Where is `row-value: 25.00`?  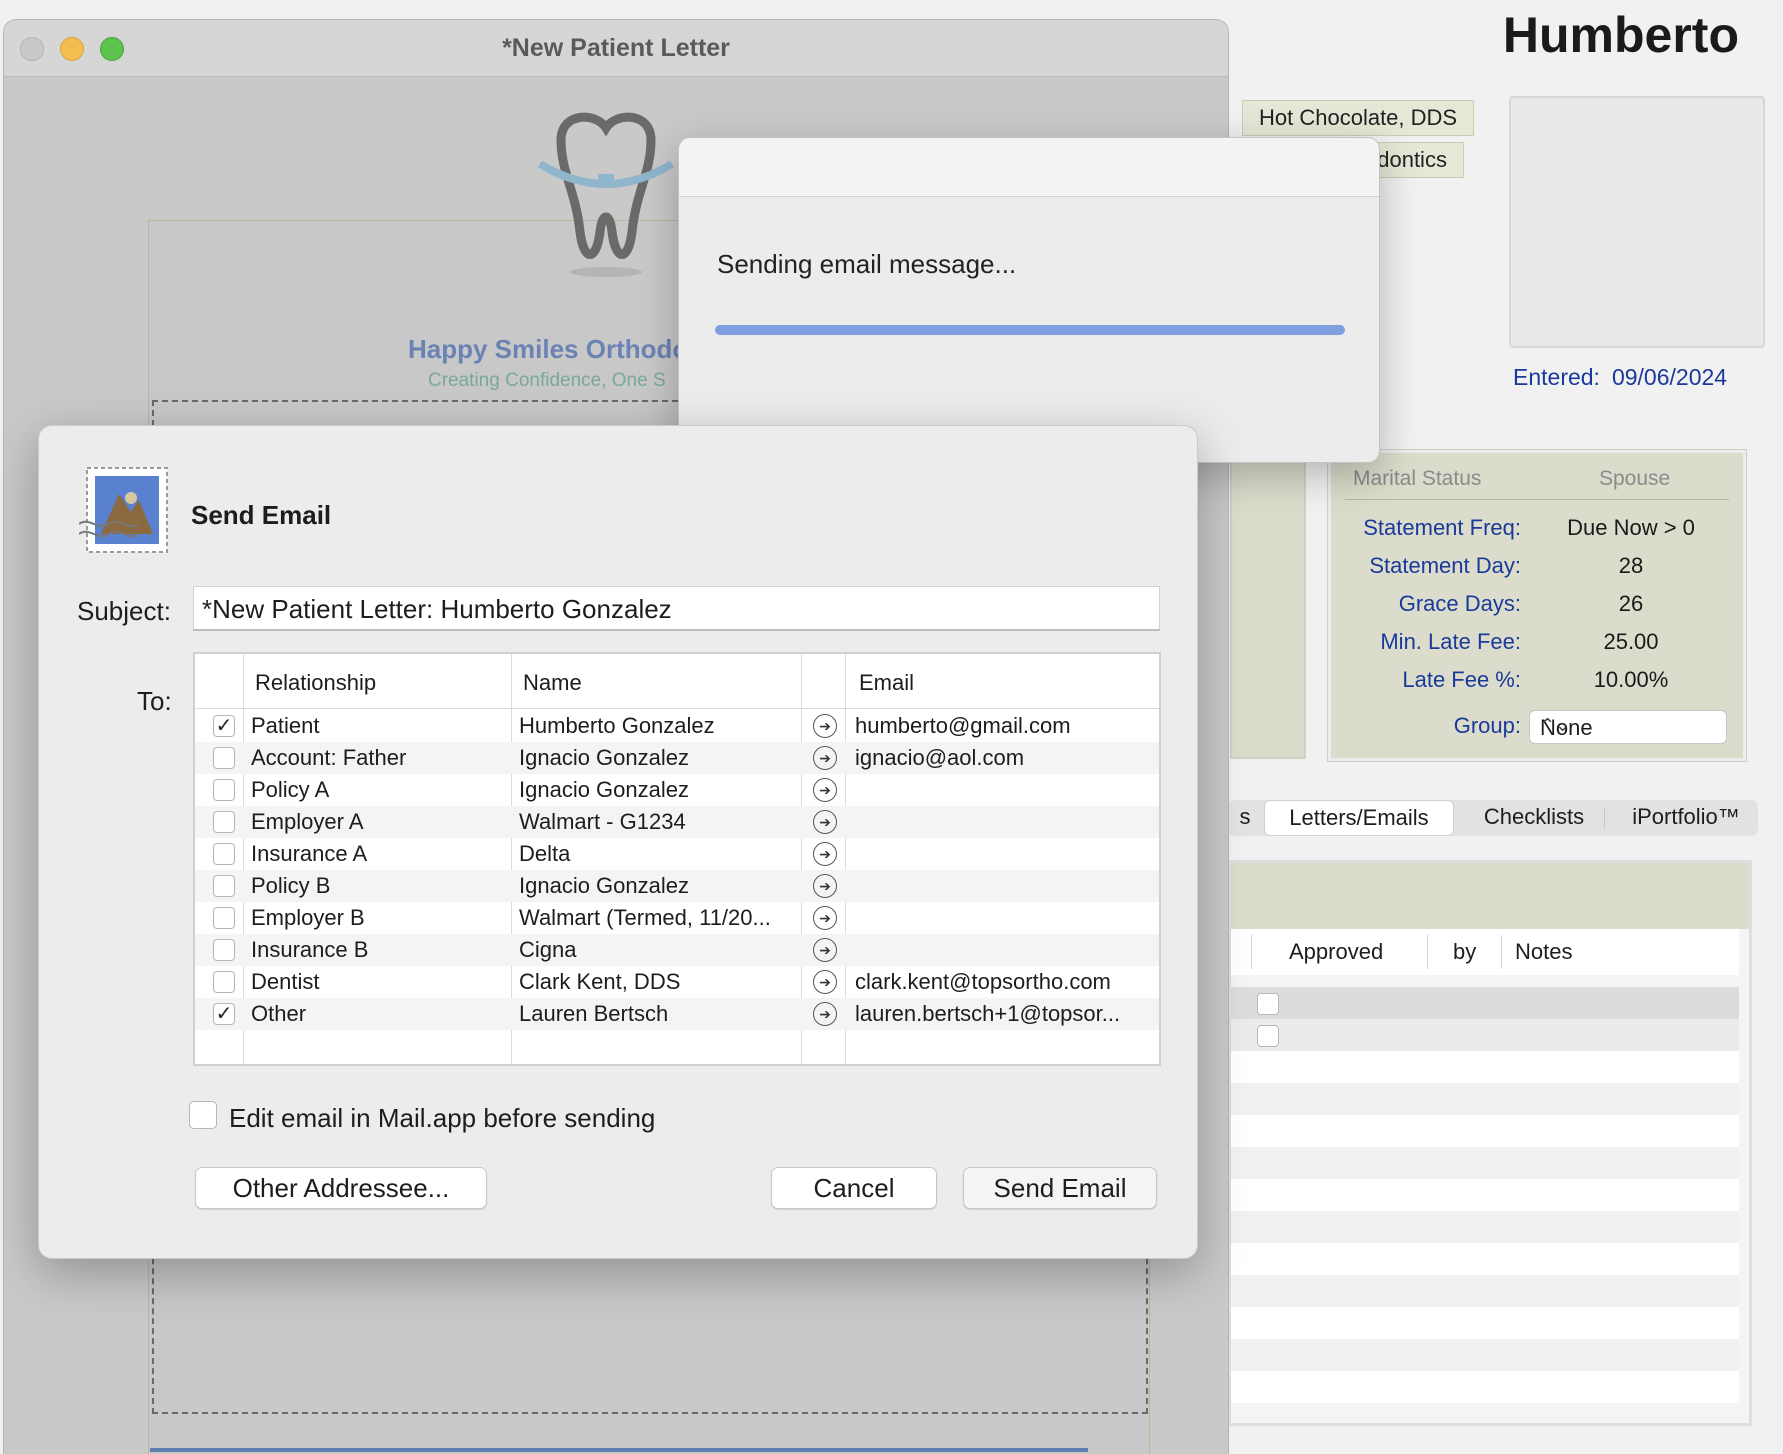 row-value: 25.00 is located at coordinates (1631, 642).